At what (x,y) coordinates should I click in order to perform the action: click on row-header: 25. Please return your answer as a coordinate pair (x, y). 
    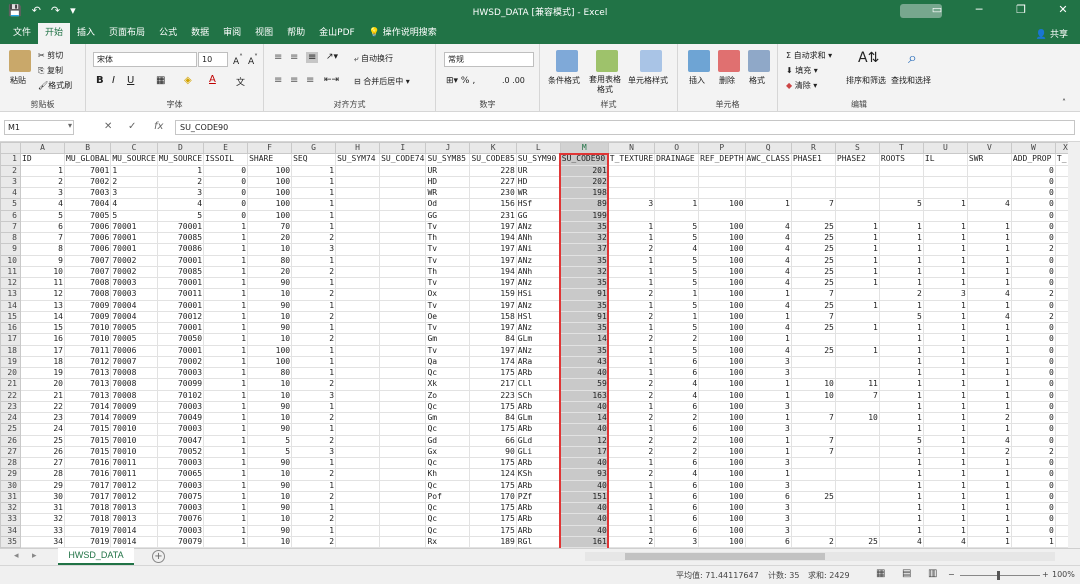
    Looking at the image, I should click on (10, 429).